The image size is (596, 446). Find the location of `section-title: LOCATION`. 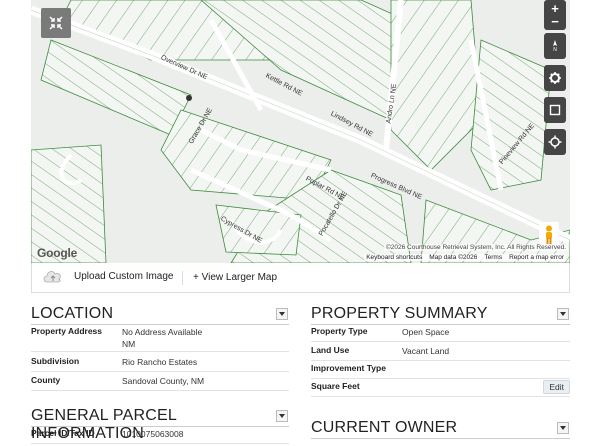

section-title: LOCATION is located at coordinates (72, 313).